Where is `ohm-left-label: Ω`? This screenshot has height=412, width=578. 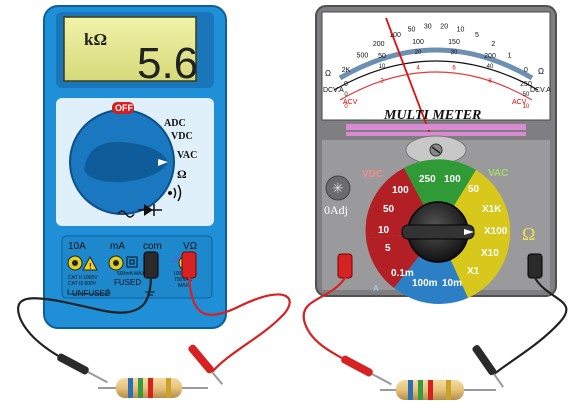
ohm-left-label: Ω is located at coordinates (328, 73).